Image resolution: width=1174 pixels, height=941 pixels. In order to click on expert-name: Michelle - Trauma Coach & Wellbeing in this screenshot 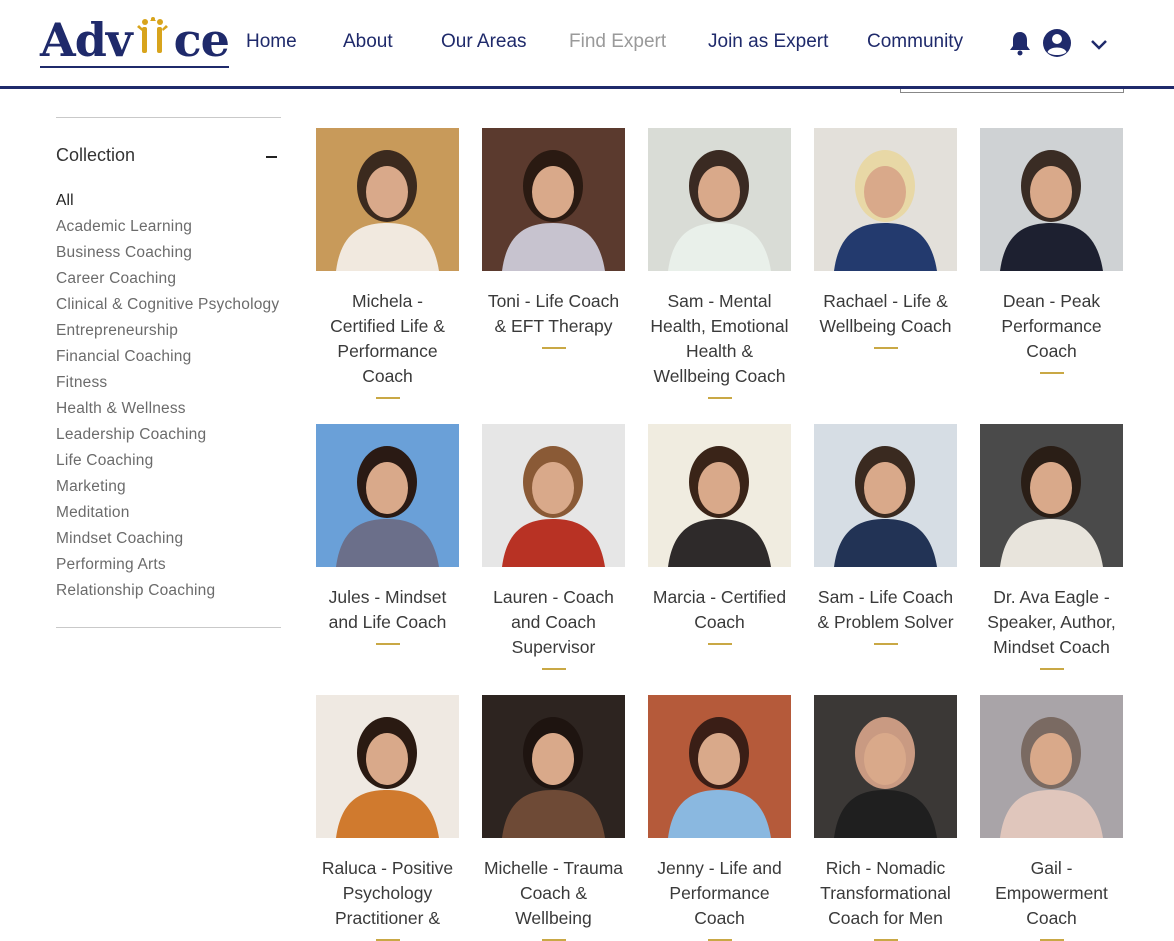, I will do `click(553, 893)`.